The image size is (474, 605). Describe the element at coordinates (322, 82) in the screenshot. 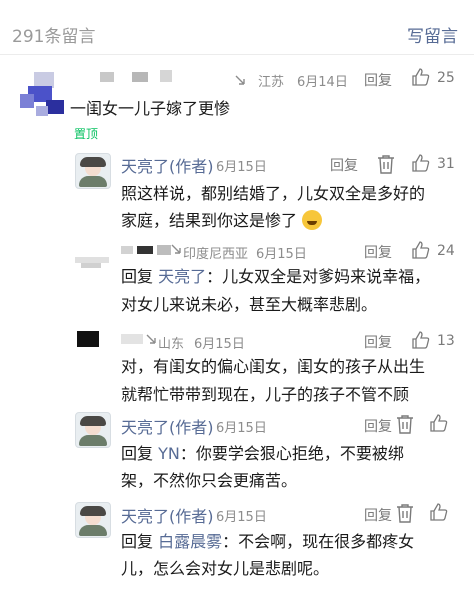

I see `comment-date: 6月14日` at that location.